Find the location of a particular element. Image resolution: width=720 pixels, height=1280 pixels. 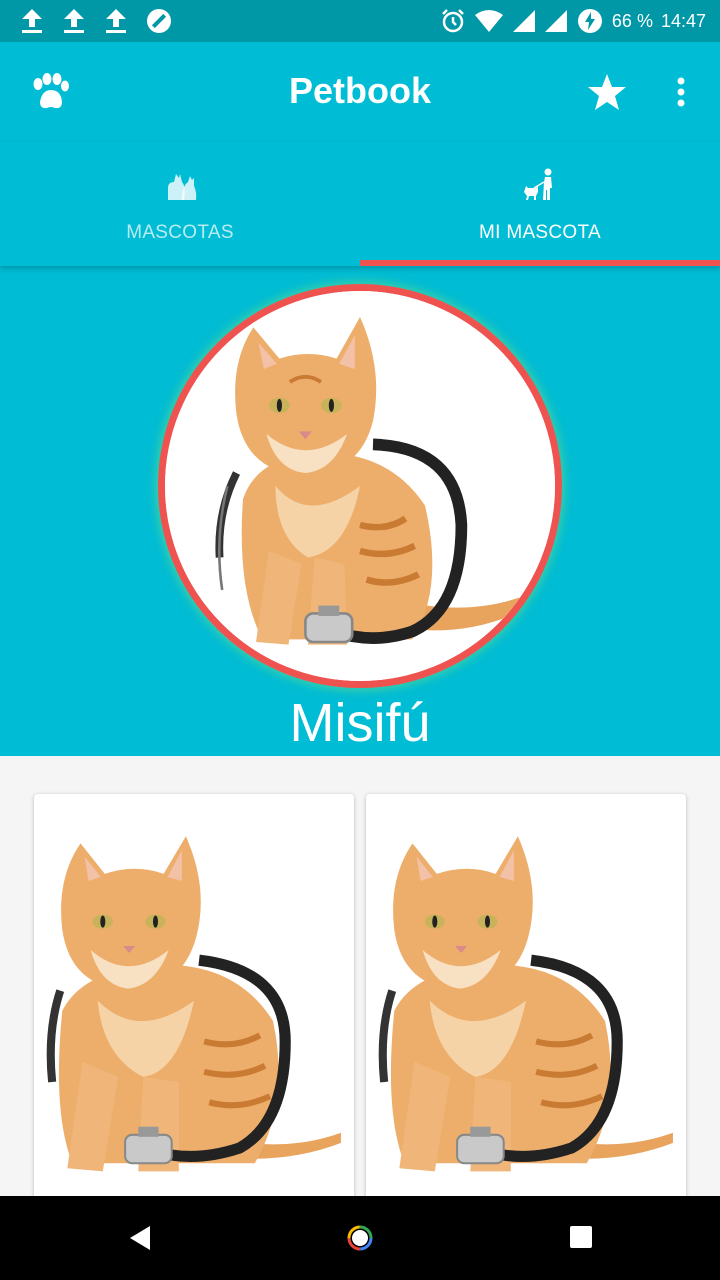

app-bar: Petbook is located at coordinates (360, 92).